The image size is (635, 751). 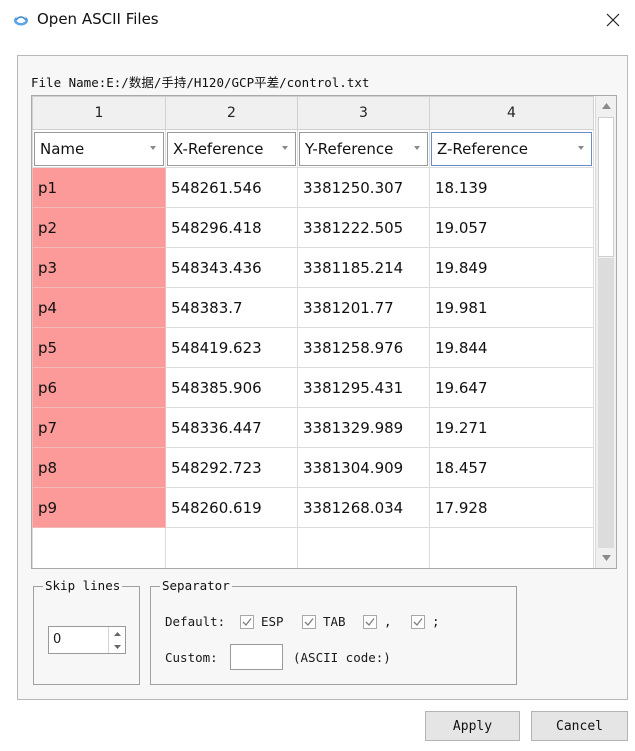 I want to click on scroll-down-button, so click(x=606, y=558).